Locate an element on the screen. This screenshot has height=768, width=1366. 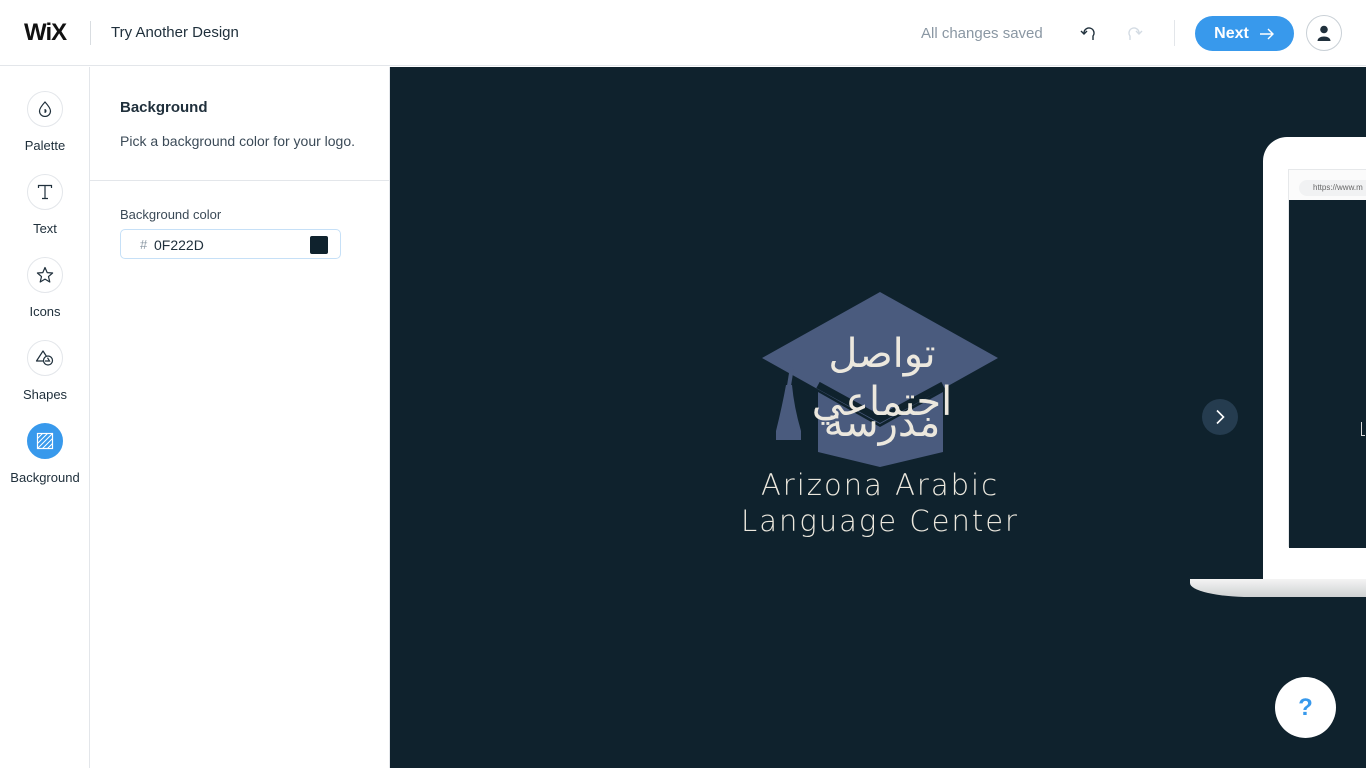
next-label: Next is located at coordinates (1231, 33).